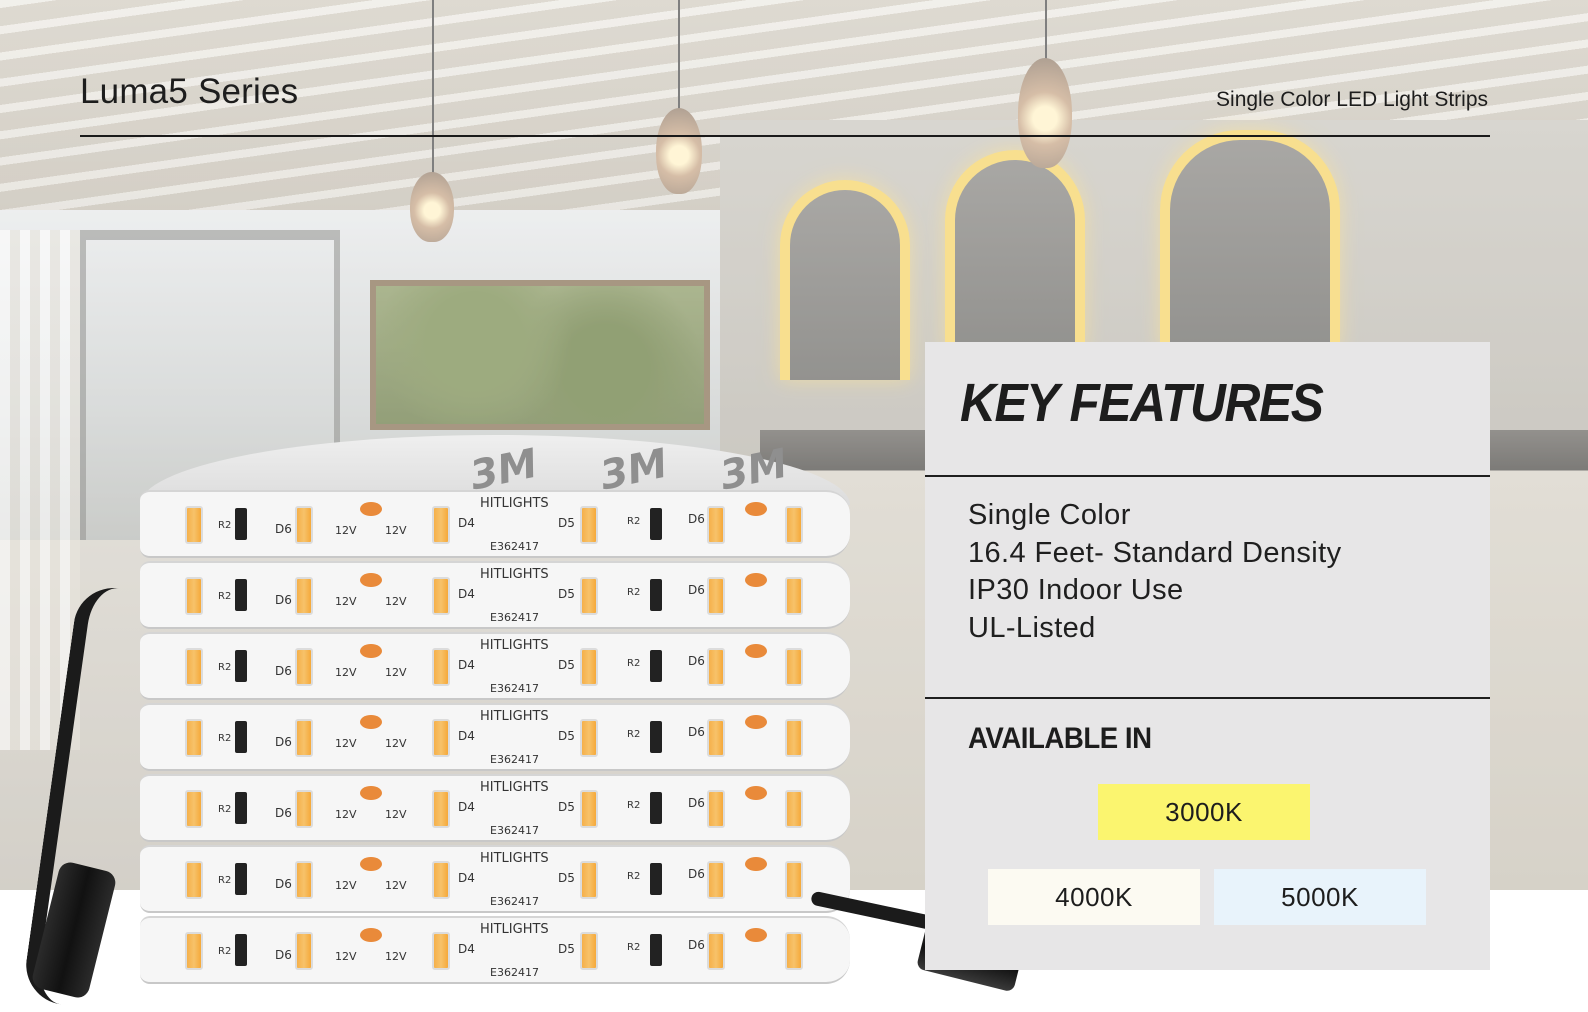  Describe the element at coordinates (1352, 99) in the screenshot. I see `product-subtitle: Single Color LED Light Strips` at that location.